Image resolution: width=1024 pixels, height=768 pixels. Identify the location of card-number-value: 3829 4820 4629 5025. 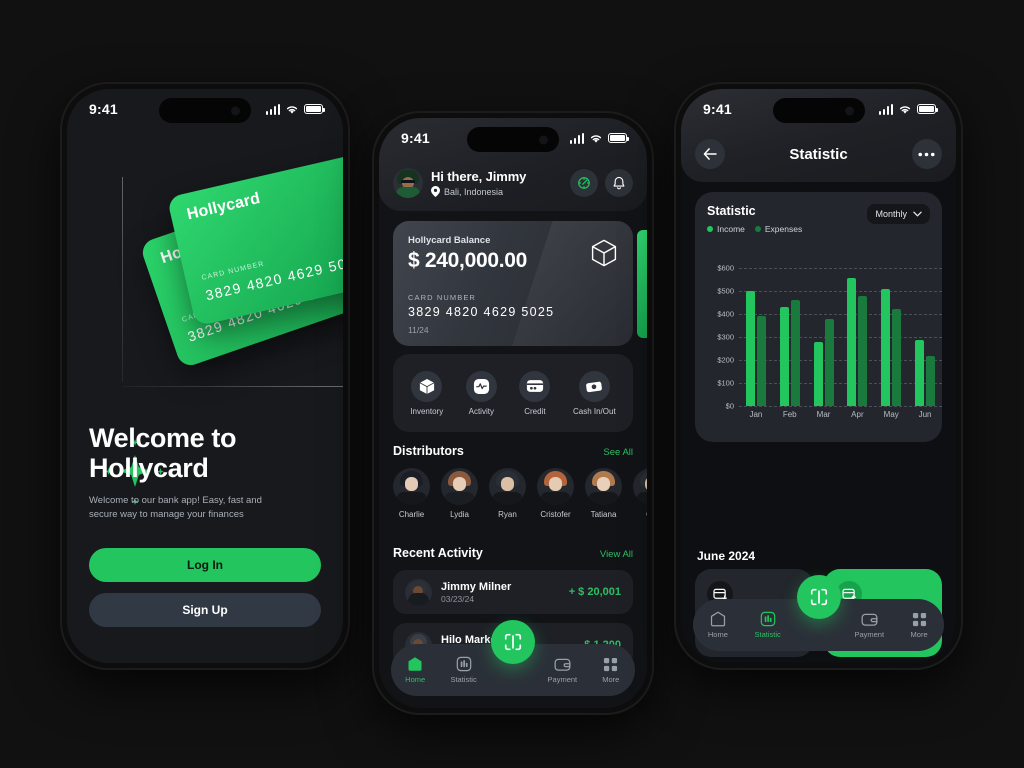
(273, 277).